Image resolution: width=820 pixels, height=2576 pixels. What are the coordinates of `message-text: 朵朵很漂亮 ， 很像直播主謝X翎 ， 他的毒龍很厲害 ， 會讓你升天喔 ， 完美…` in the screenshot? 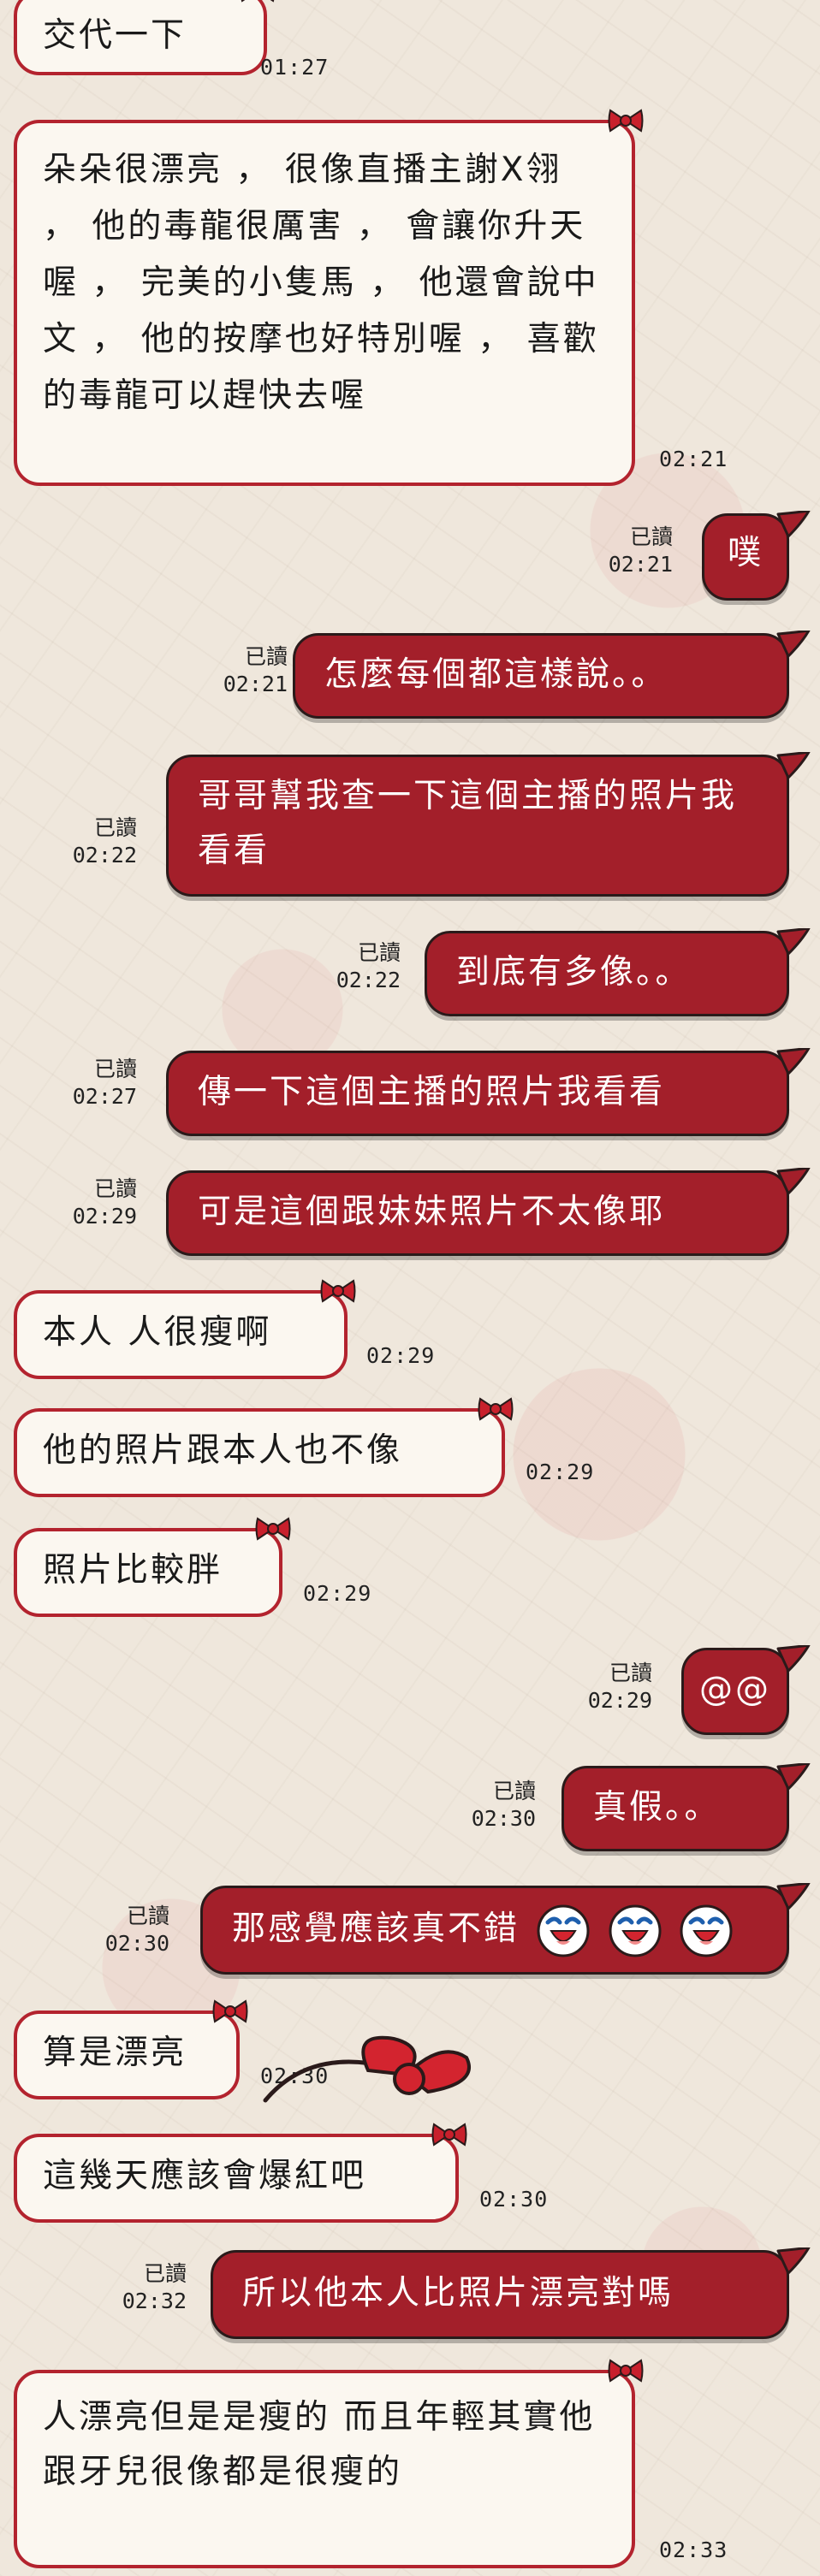 It's located at (321, 283).